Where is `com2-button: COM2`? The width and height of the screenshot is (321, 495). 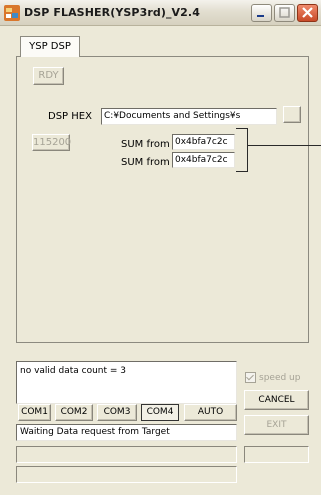
com2-button: COM2 is located at coordinates (74, 412).